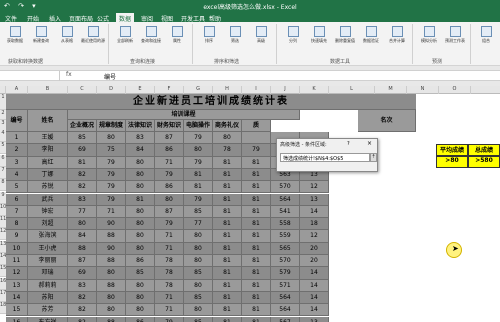  I want to click on cell-id: 2, so click(17, 150).